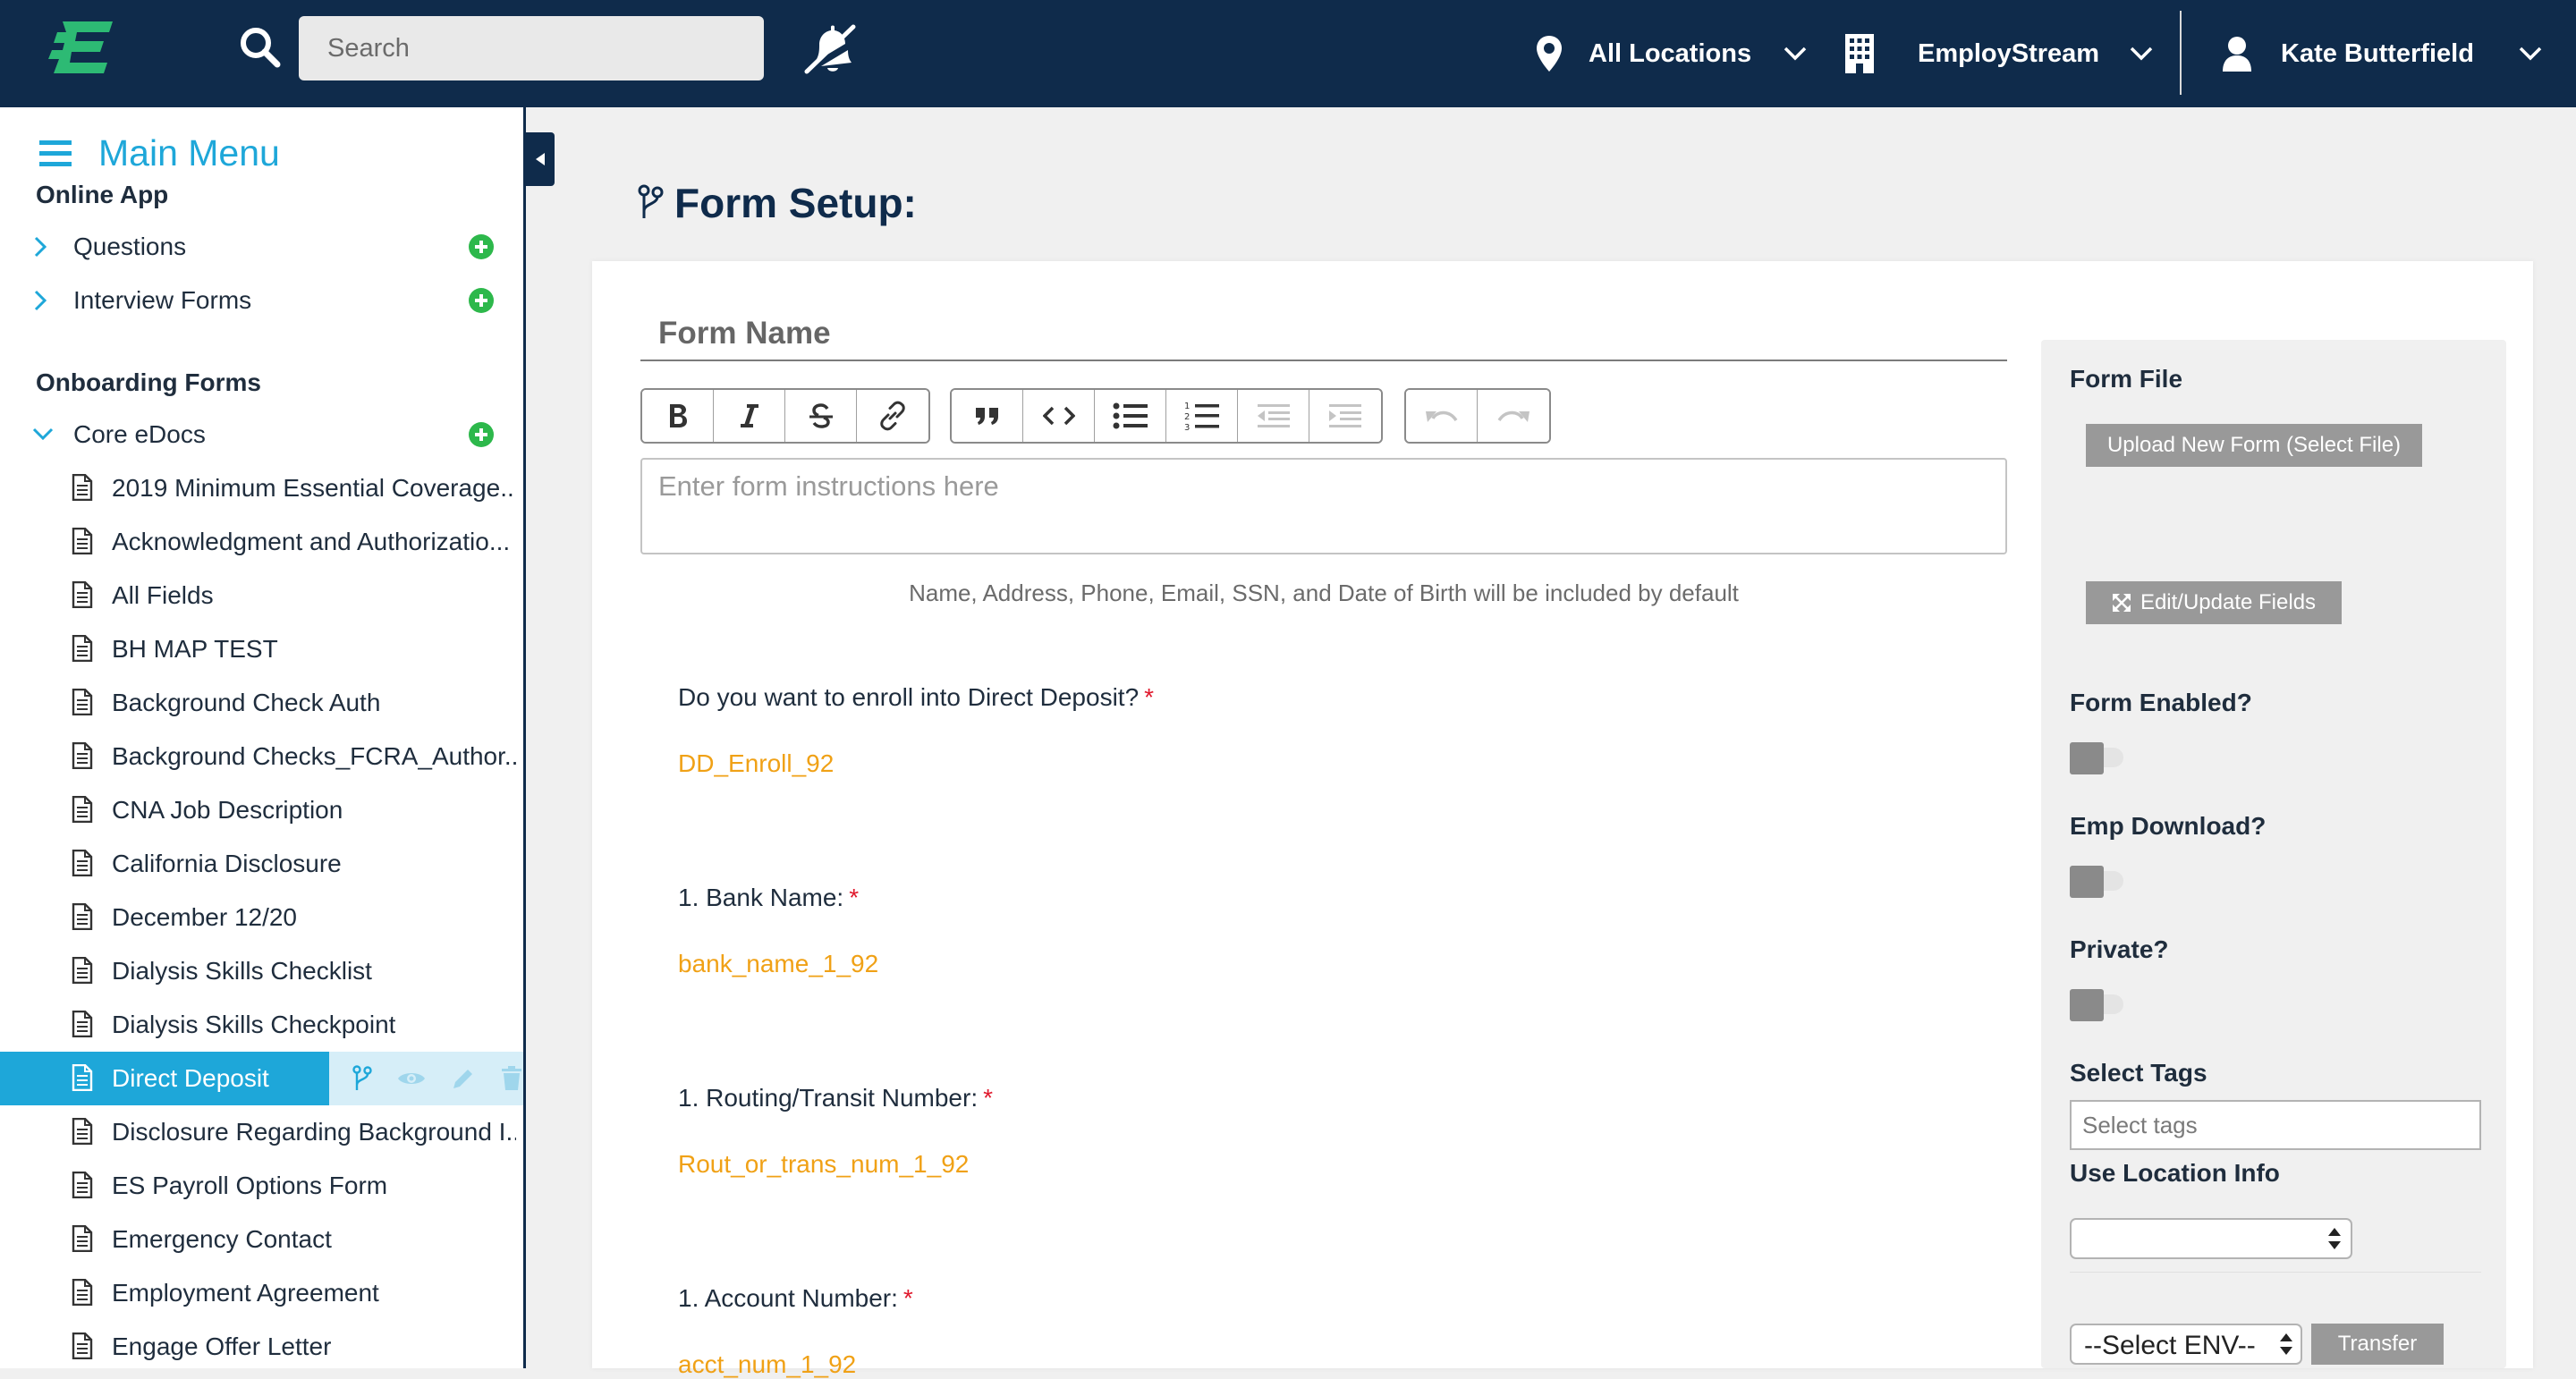  What do you see at coordinates (1671, 53) in the screenshot?
I see `location-switcher: All Locations` at bounding box center [1671, 53].